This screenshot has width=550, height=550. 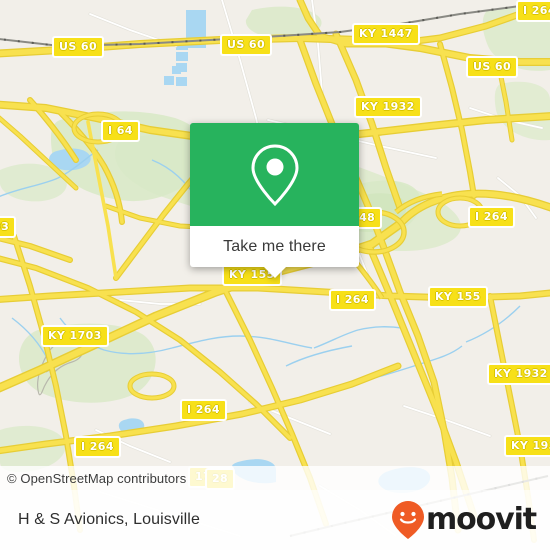 What do you see at coordinates (275, 520) in the screenshot?
I see `footer-bar: H & S Avionics, Louisville moovit` at bounding box center [275, 520].